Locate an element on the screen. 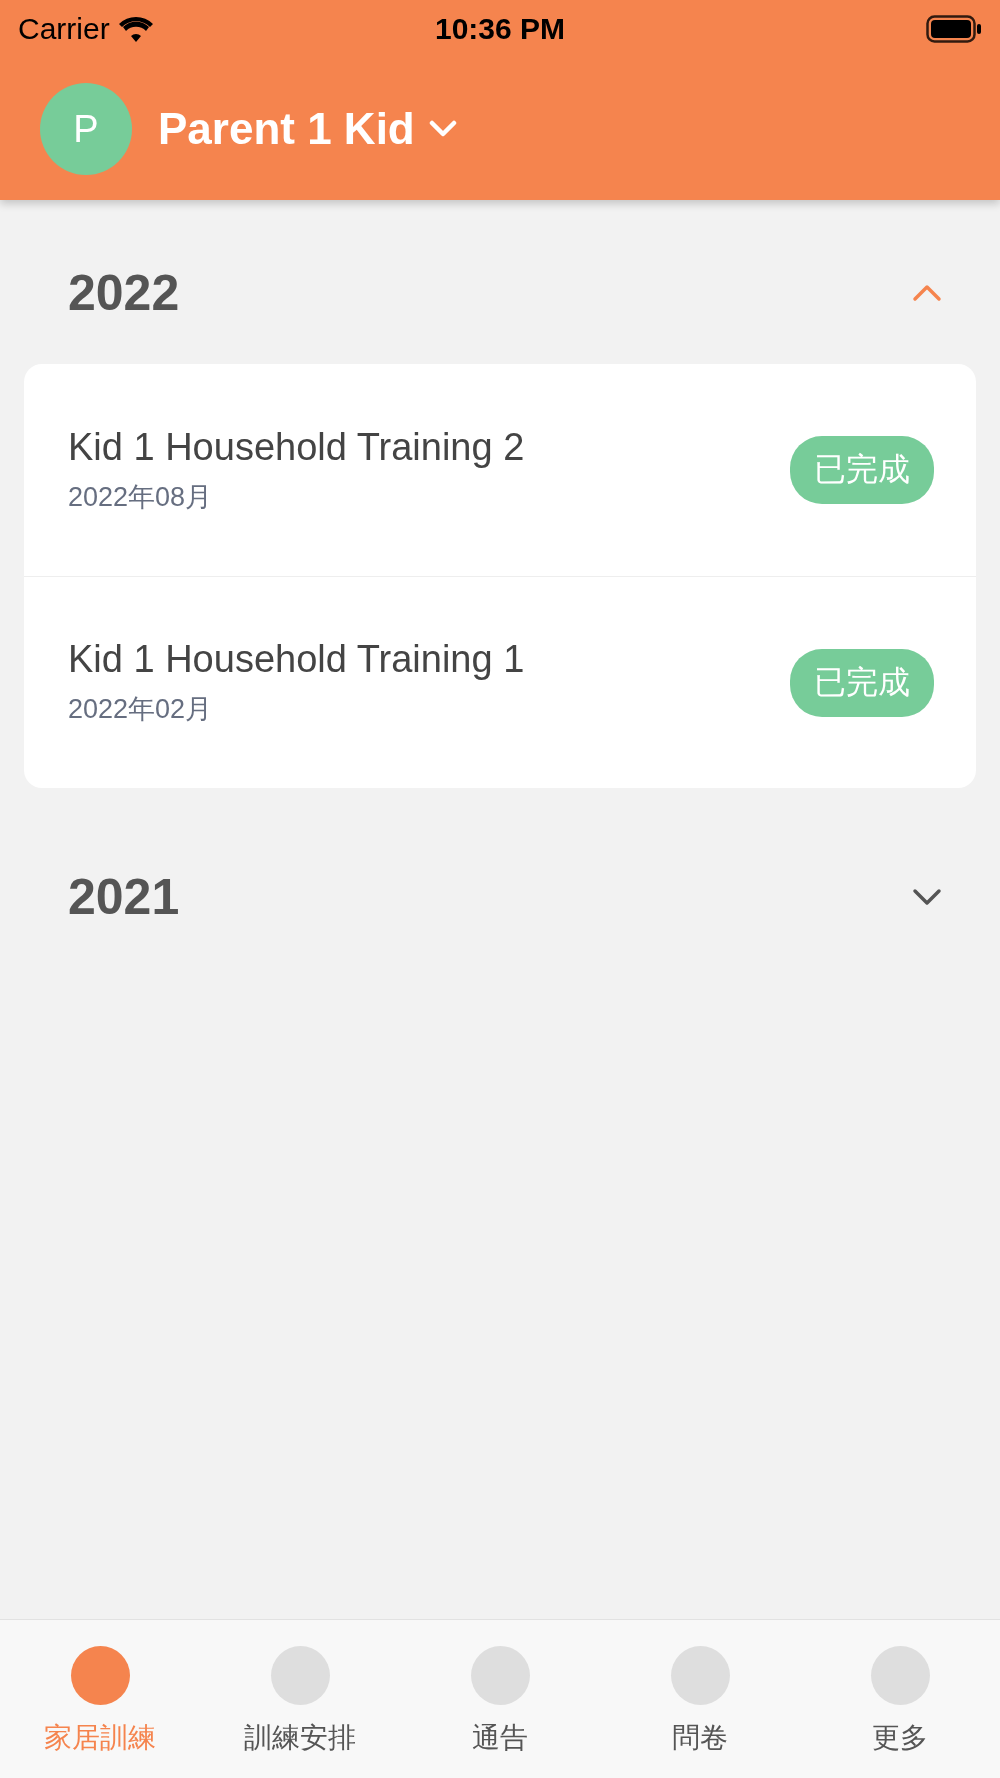 The height and width of the screenshot is (1778, 1000). tab-item: 更多 is located at coordinates (900, 1699).